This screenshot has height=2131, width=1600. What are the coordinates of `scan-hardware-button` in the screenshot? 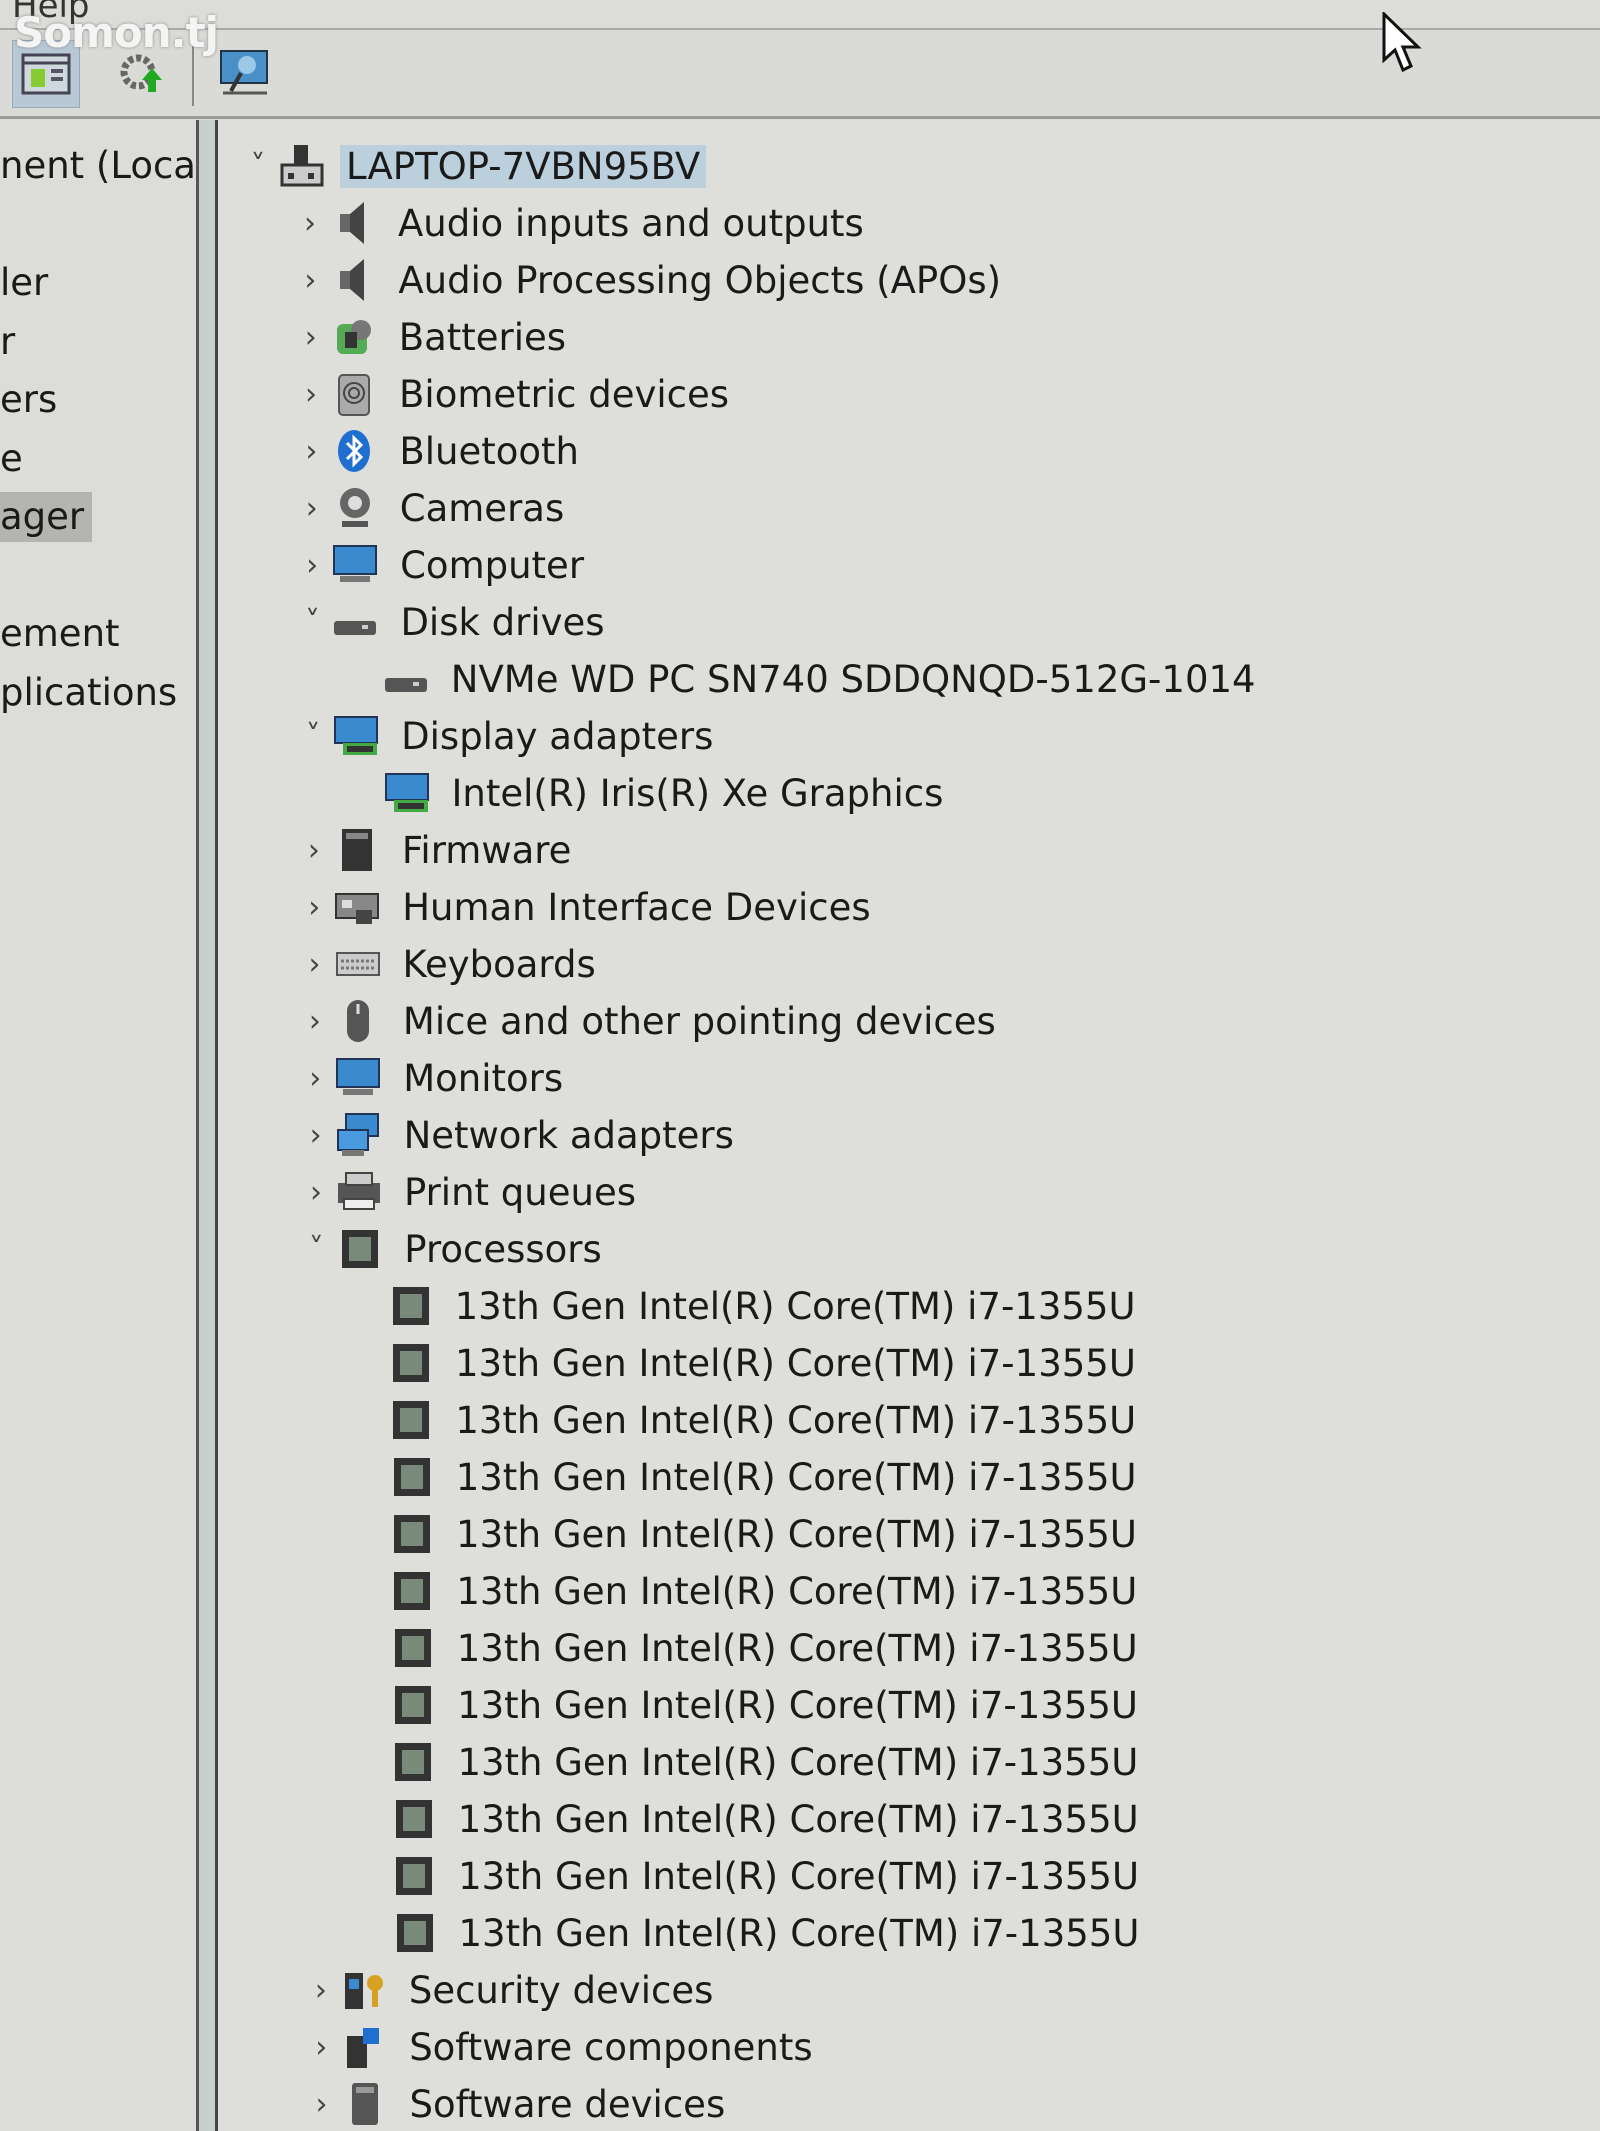 It's located at (245, 73).